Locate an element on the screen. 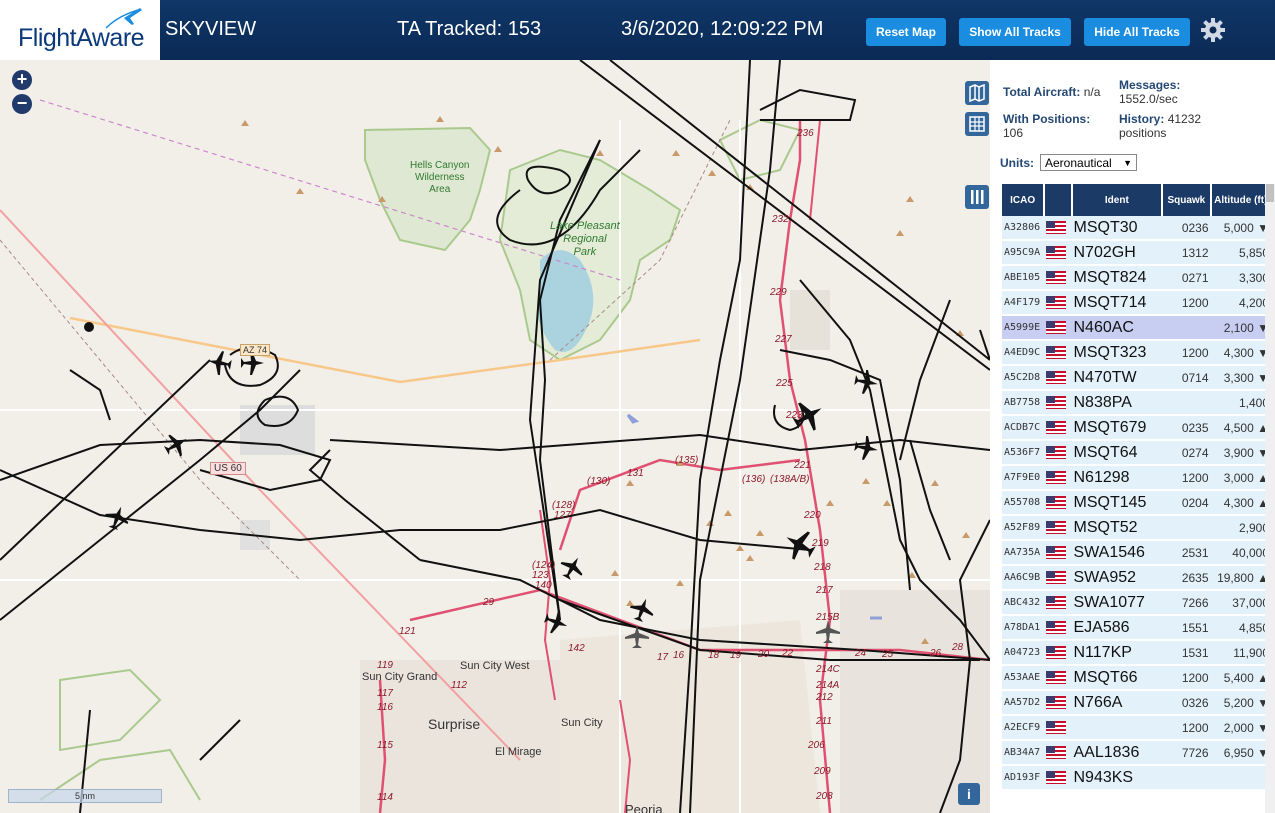 The height and width of the screenshot is (813, 1275). col-squawk: Squawk is located at coordinates (1187, 200).